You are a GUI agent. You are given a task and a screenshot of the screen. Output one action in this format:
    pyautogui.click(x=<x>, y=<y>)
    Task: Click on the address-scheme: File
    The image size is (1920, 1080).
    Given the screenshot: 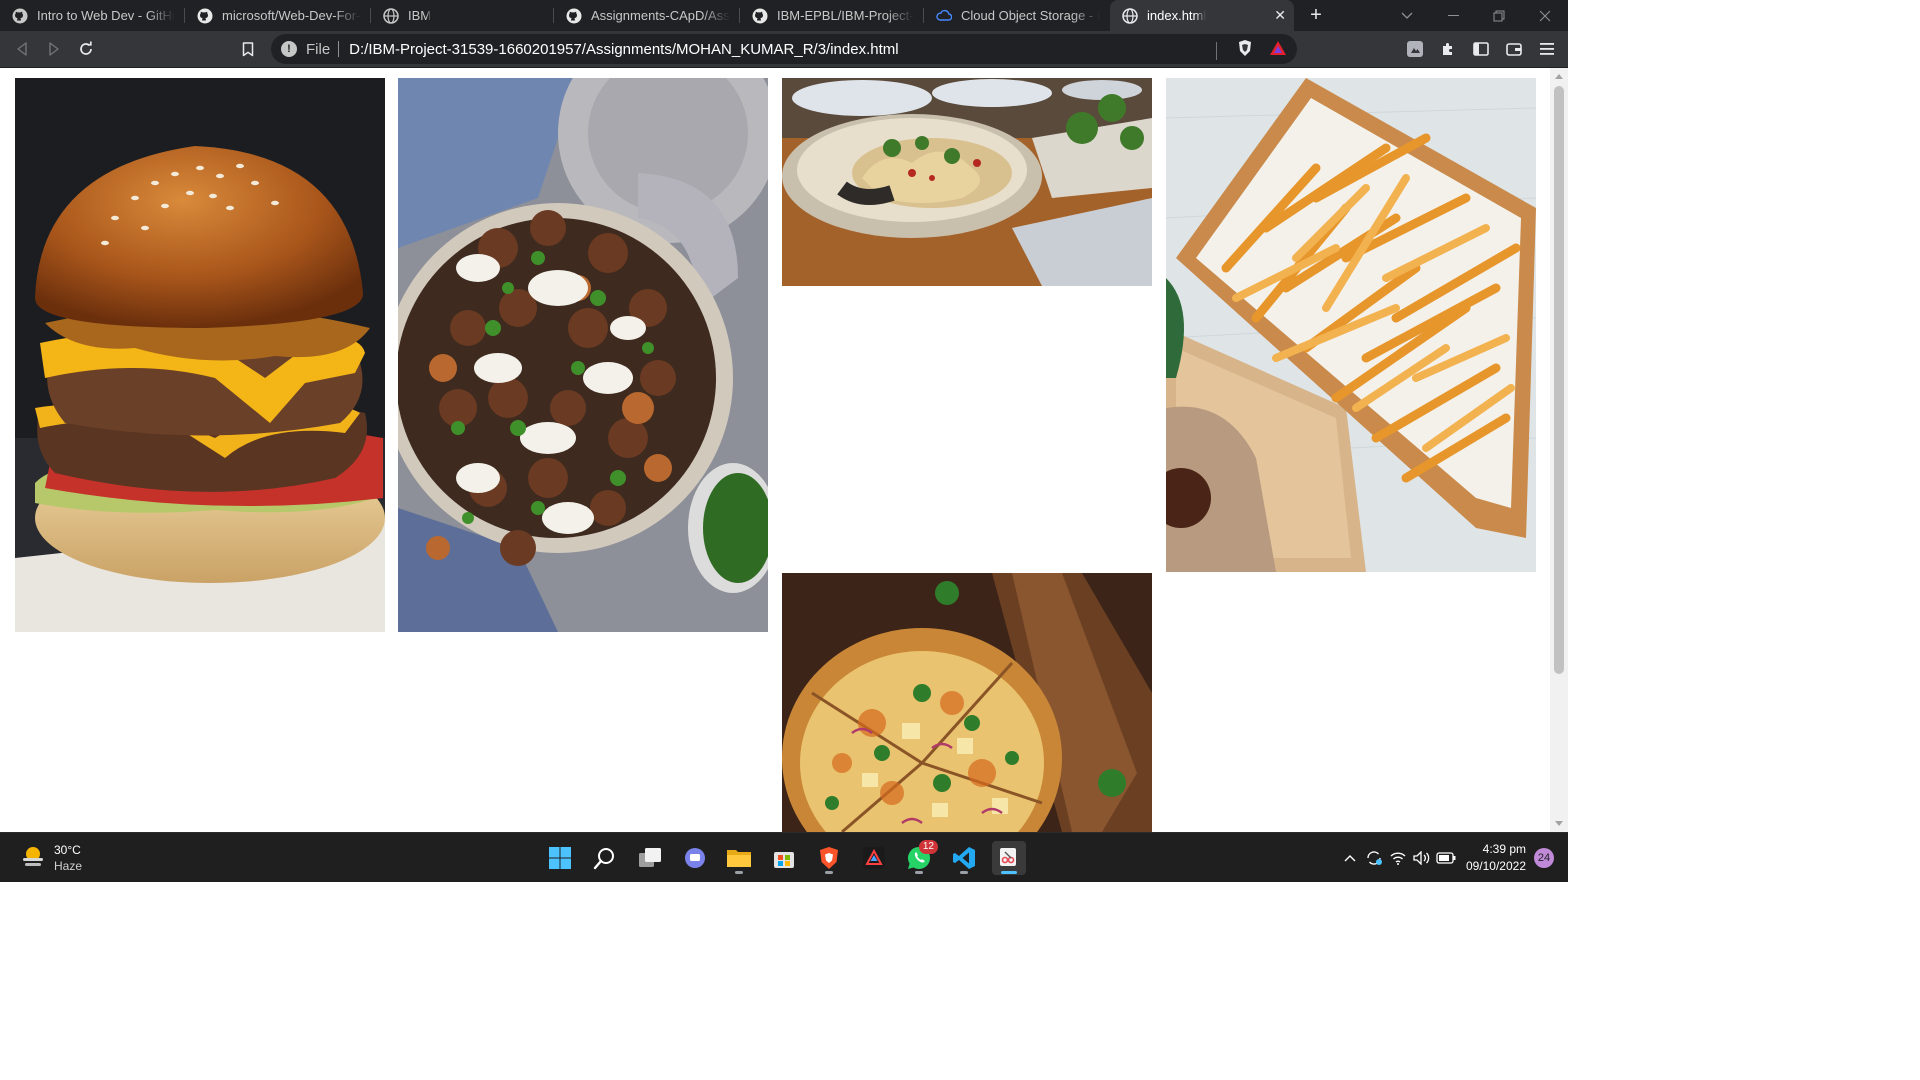 What is the action you would take?
    pyautogui.click(x=318, y=49)
    